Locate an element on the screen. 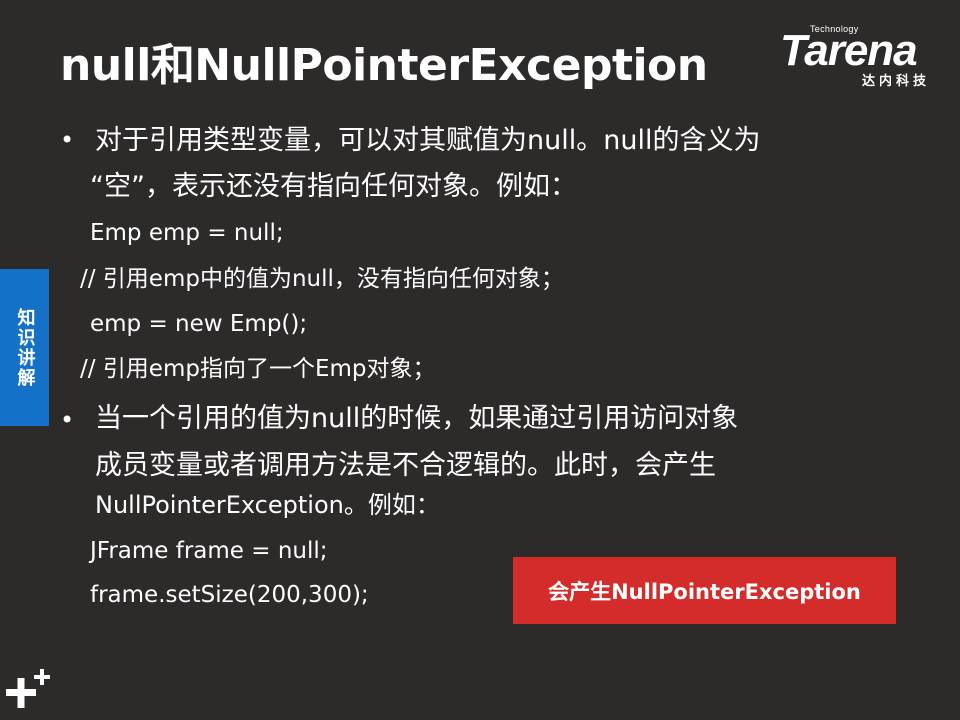  section2-line3: NullPointerException。例如： is located at coordinates (267, 505).